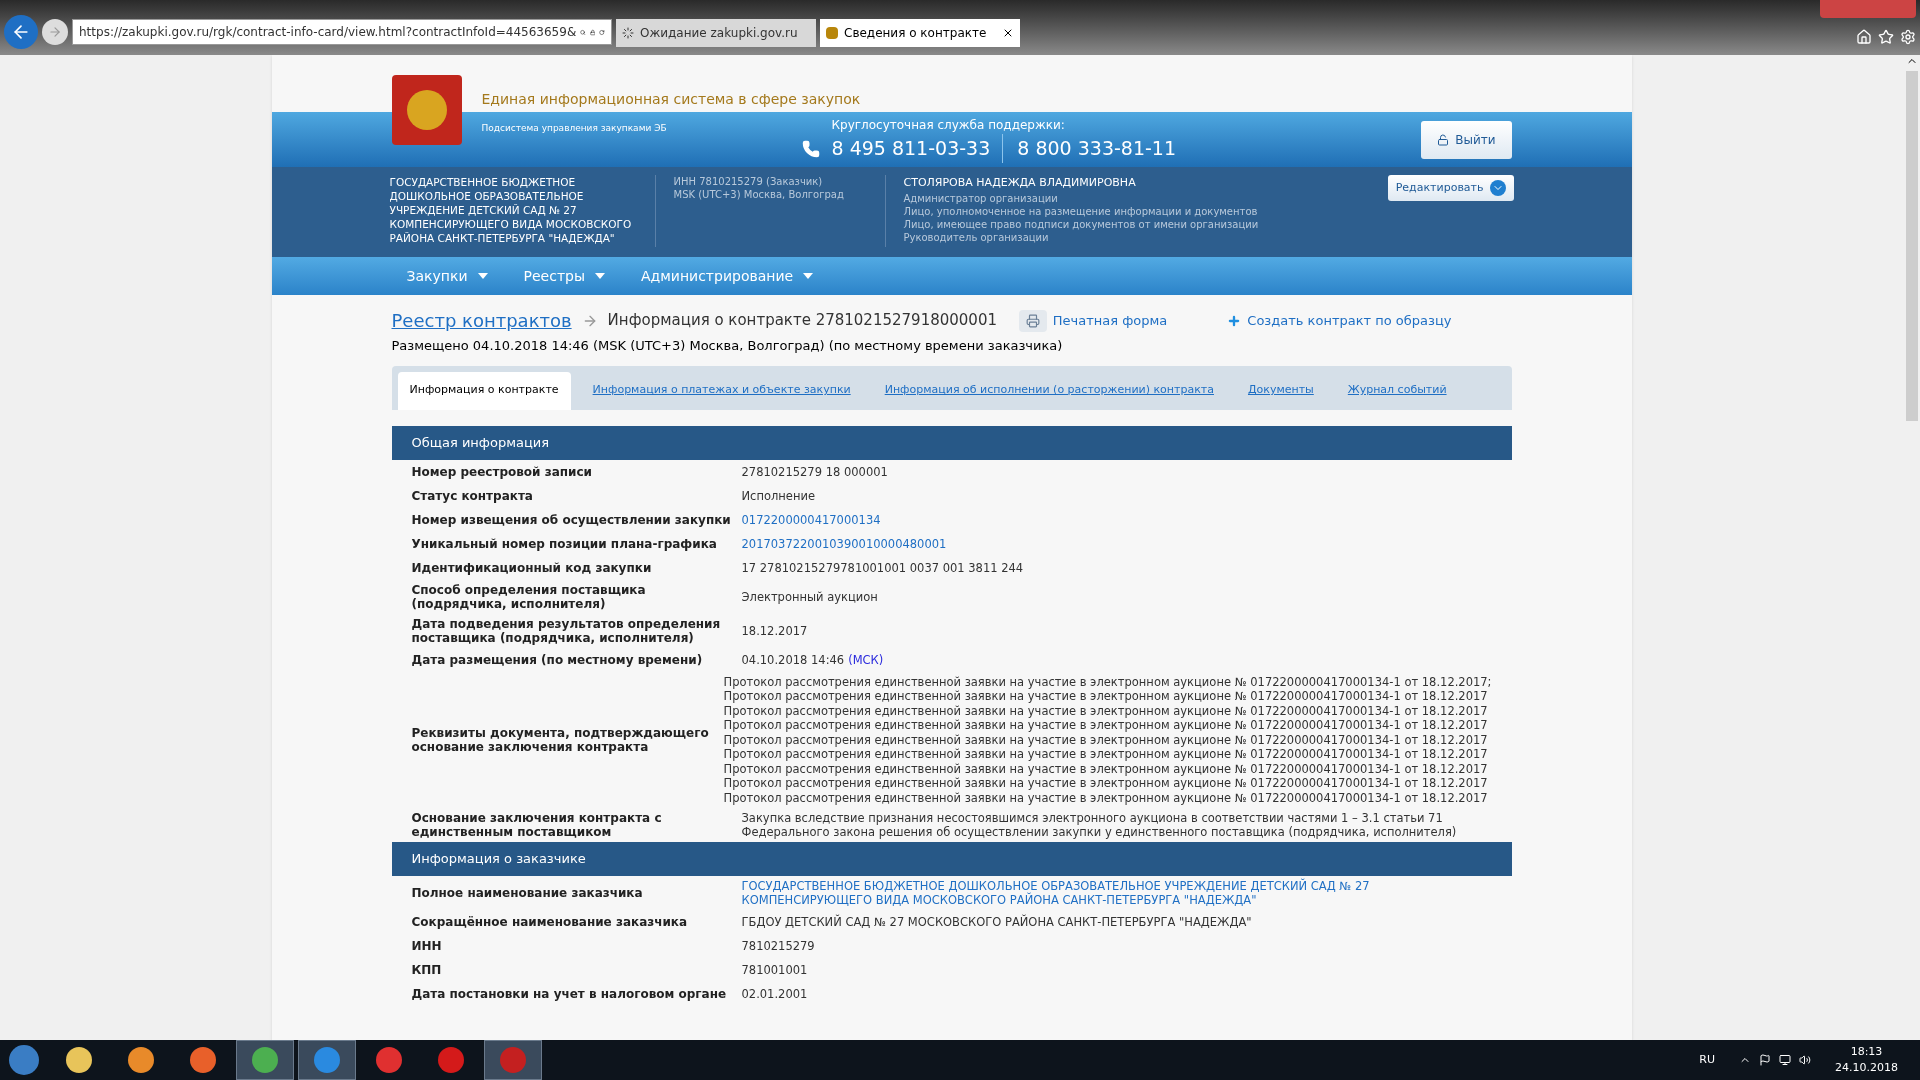 Image resolution: width=1920 pixels, height=1080 pixels. What do you see at coordinates (976, 237) in the screenshot?
I see `user-role: Руководитель организации` at bounding box center [976, 237].